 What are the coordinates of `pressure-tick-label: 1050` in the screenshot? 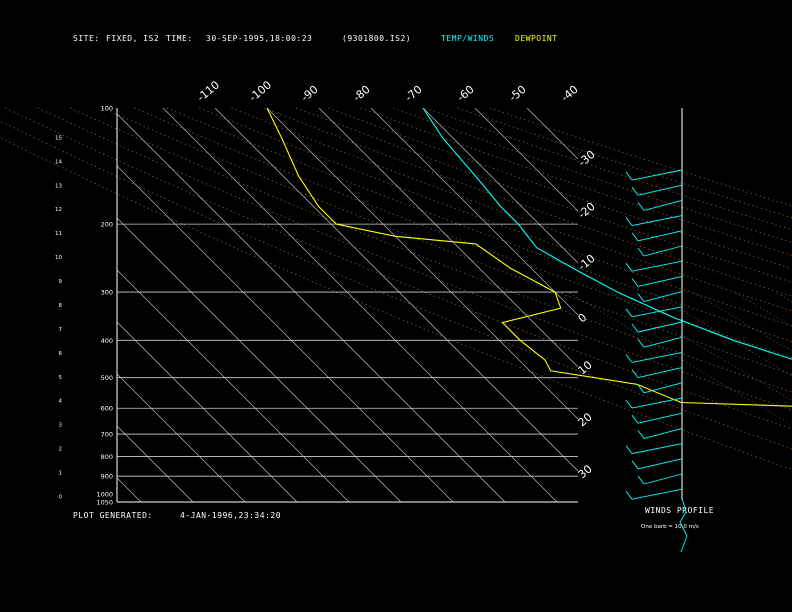 It's located at (104, 503).